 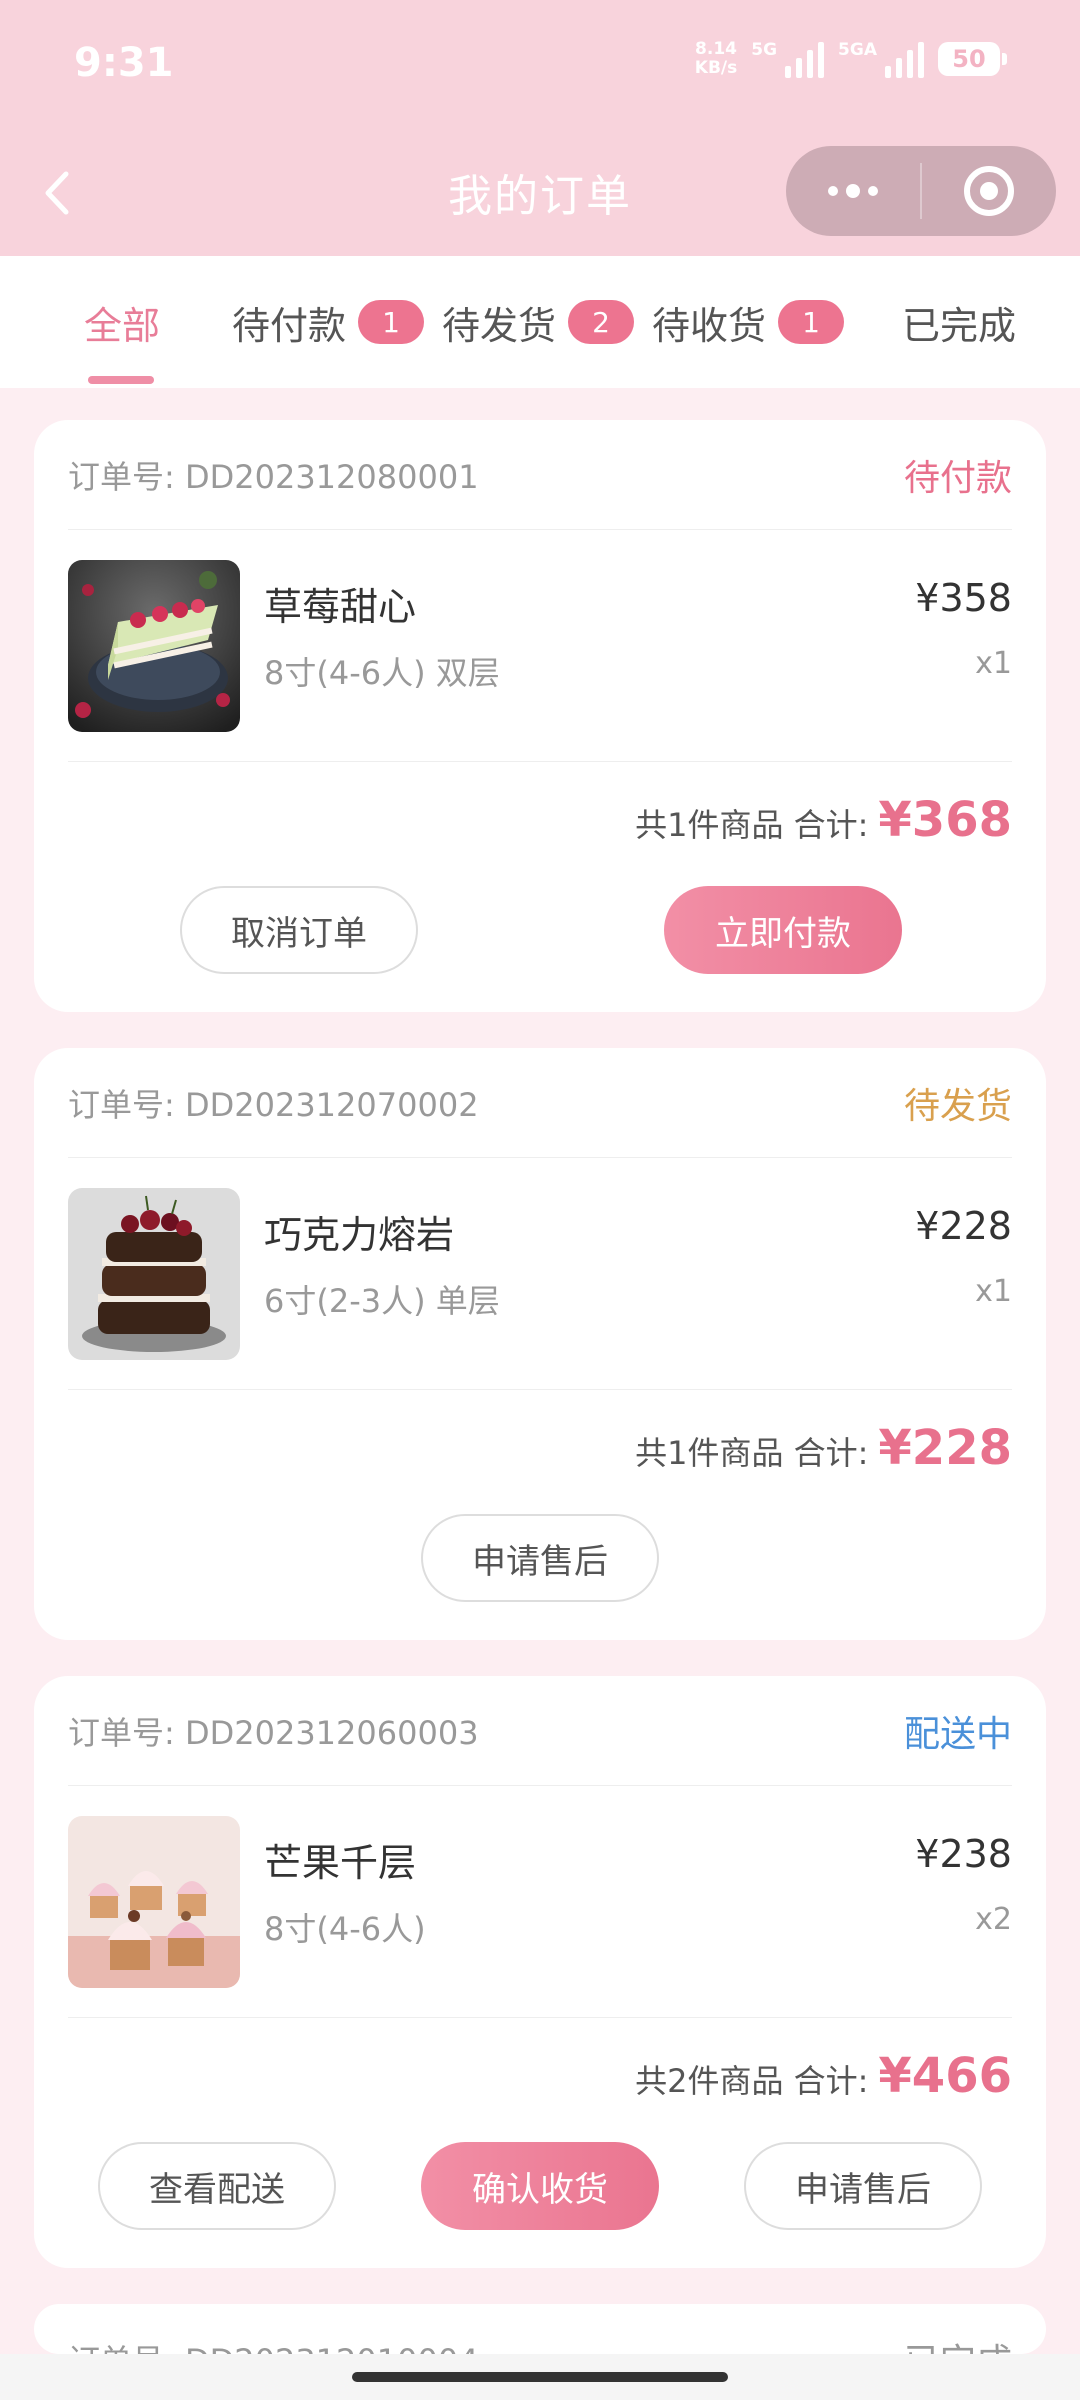 What do you see at coordinates (540, 475) in the screenshot?
I see `order-header: 订单号: DD202312080001 待付款` at bounding box center [540, 475].